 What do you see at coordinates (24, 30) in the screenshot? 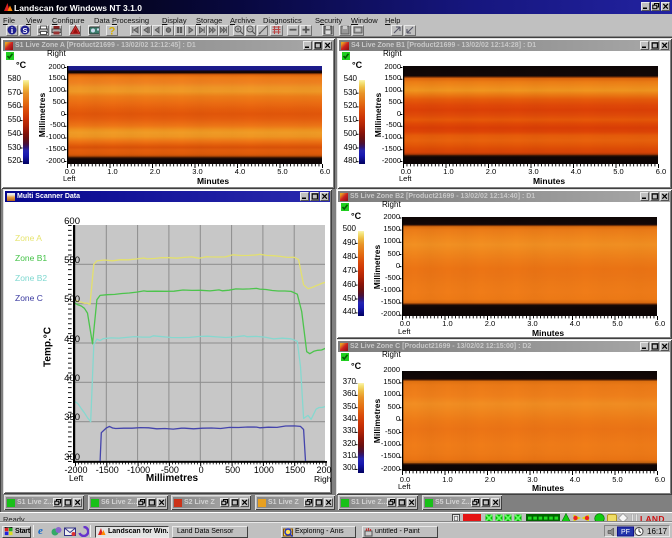
I see `svg-text: S` at bounding box center [24, 30].